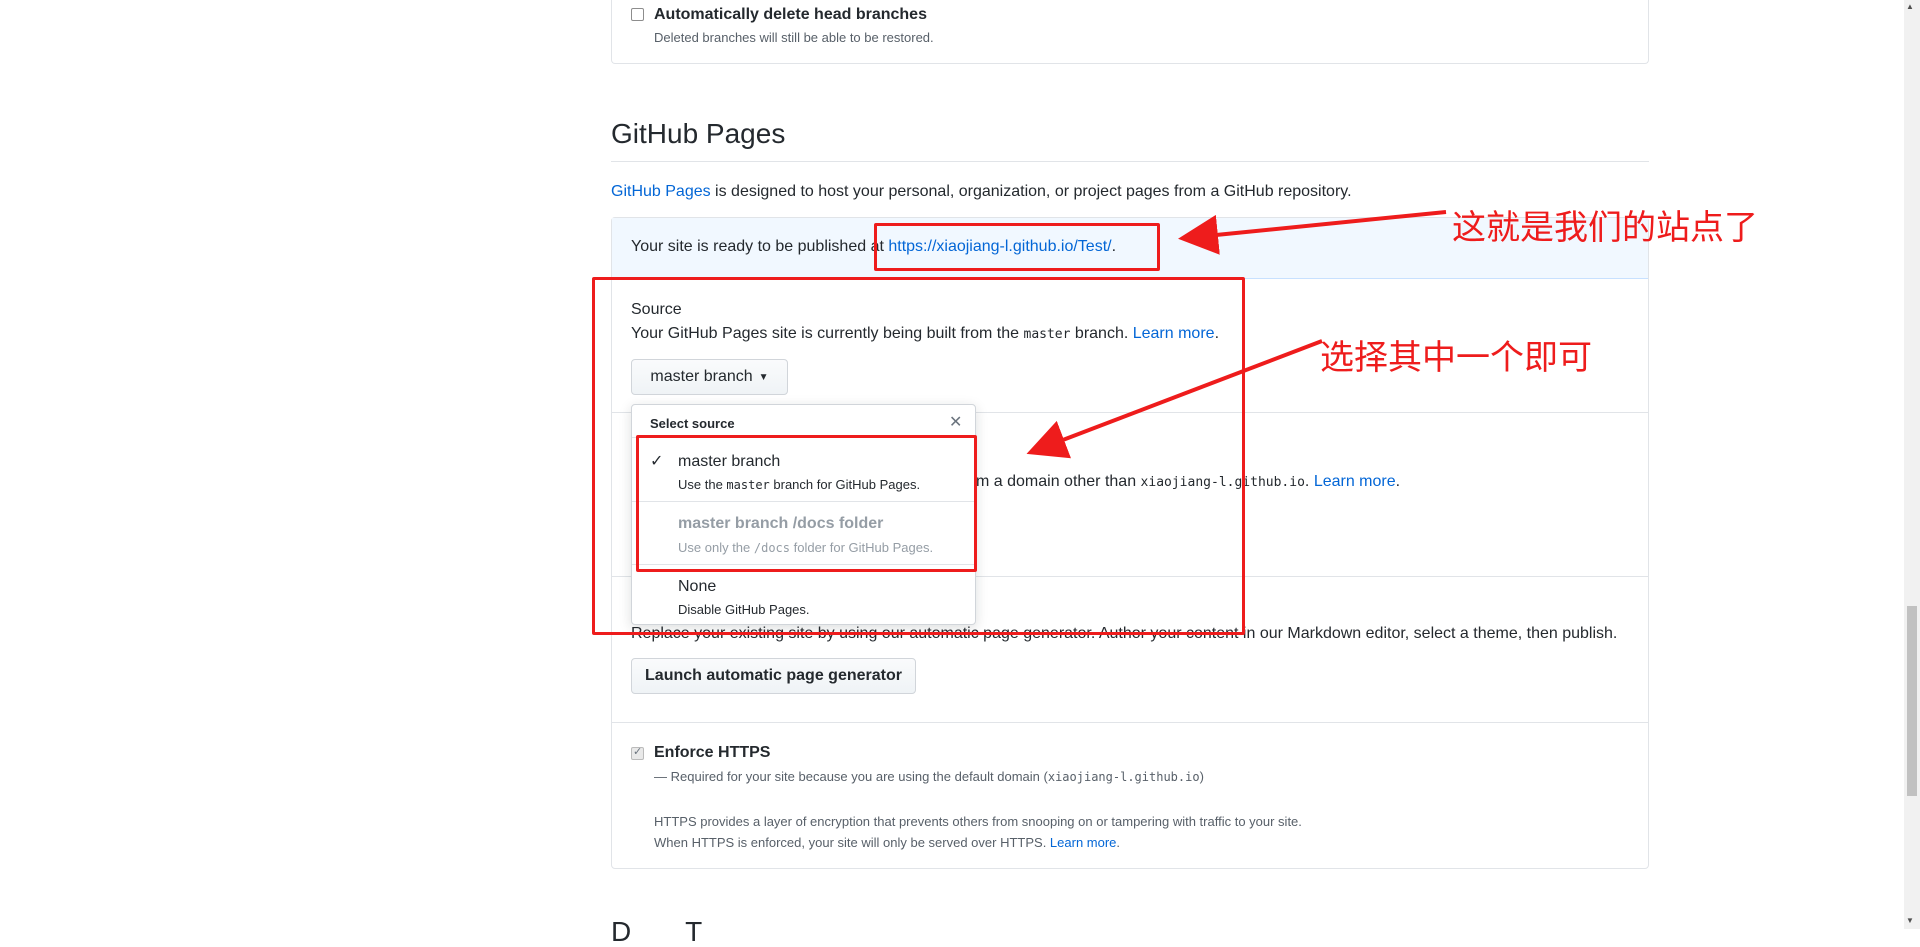 The image size is (1920, 947). What do you see at coordinates (1605, 228) in the screenshot?
I see `annotation-site-note: 这就是我们的站点了` at bounding box center [1605, 228].